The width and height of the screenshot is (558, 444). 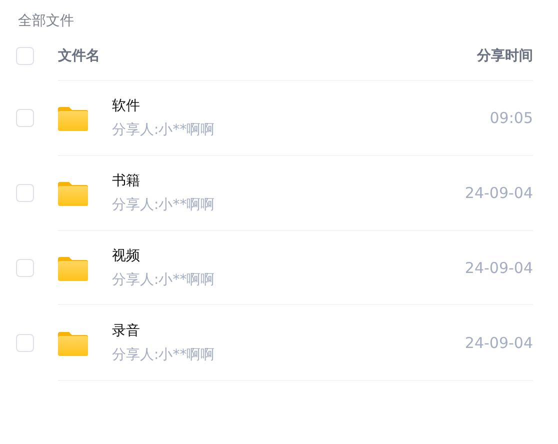 I want to click on breadcrumb: 全部文件, so click(x=275, y=21).